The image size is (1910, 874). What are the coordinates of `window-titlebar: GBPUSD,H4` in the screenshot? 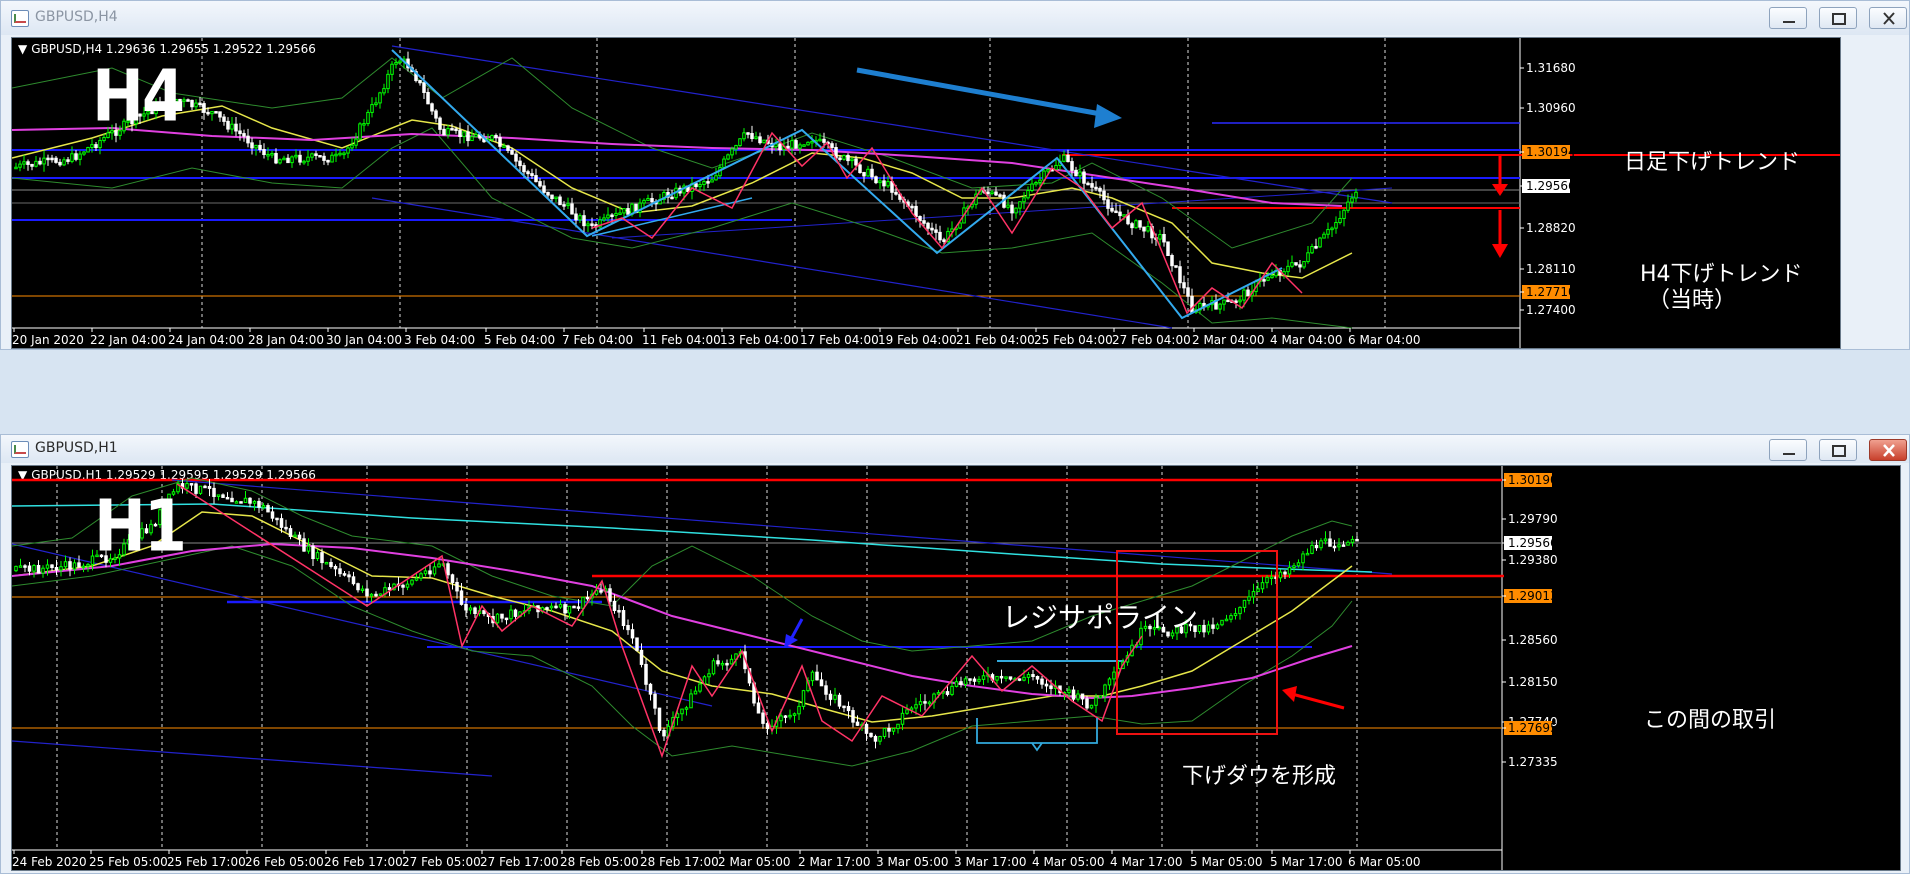 It's located at (955, 18).